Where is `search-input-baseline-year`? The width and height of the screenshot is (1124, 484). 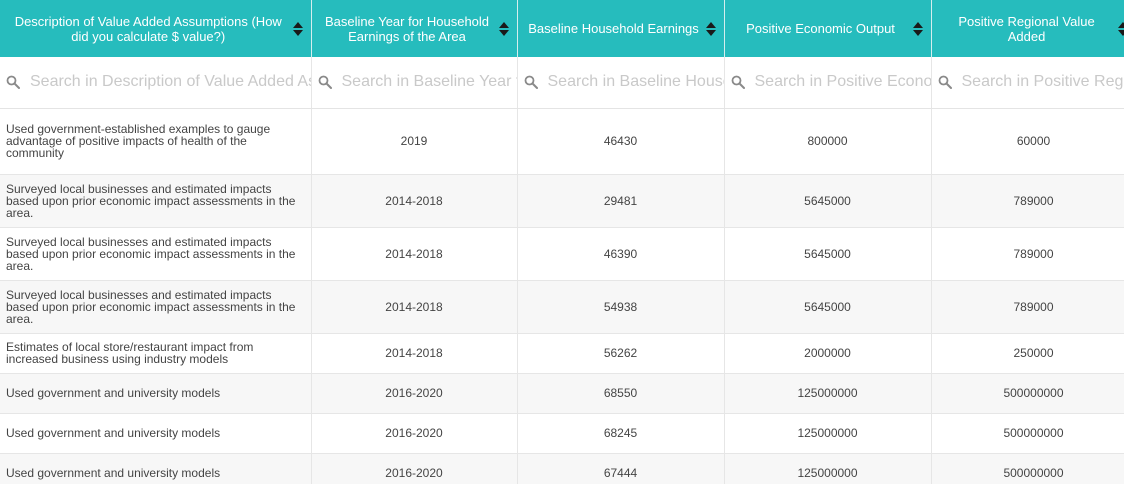
search-input-baseline-year is located at coordinates (429, 82).